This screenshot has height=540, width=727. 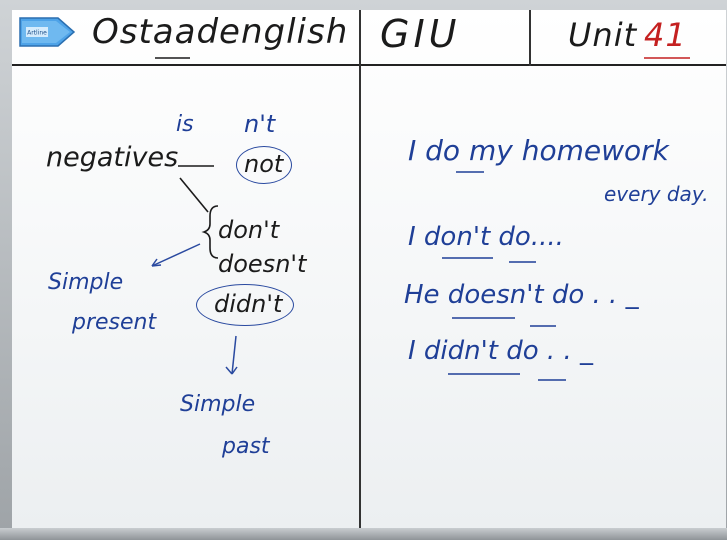 I want to click on sentence-3: He doesn't do . . _, so click(x=521, y=295).